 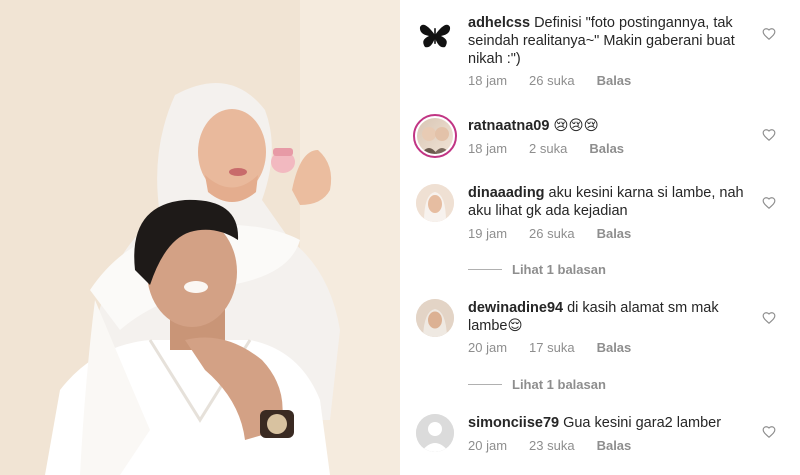 I want to click on comment-text: ratnaatna09 😢😢😢, so click(x=613, y=126).